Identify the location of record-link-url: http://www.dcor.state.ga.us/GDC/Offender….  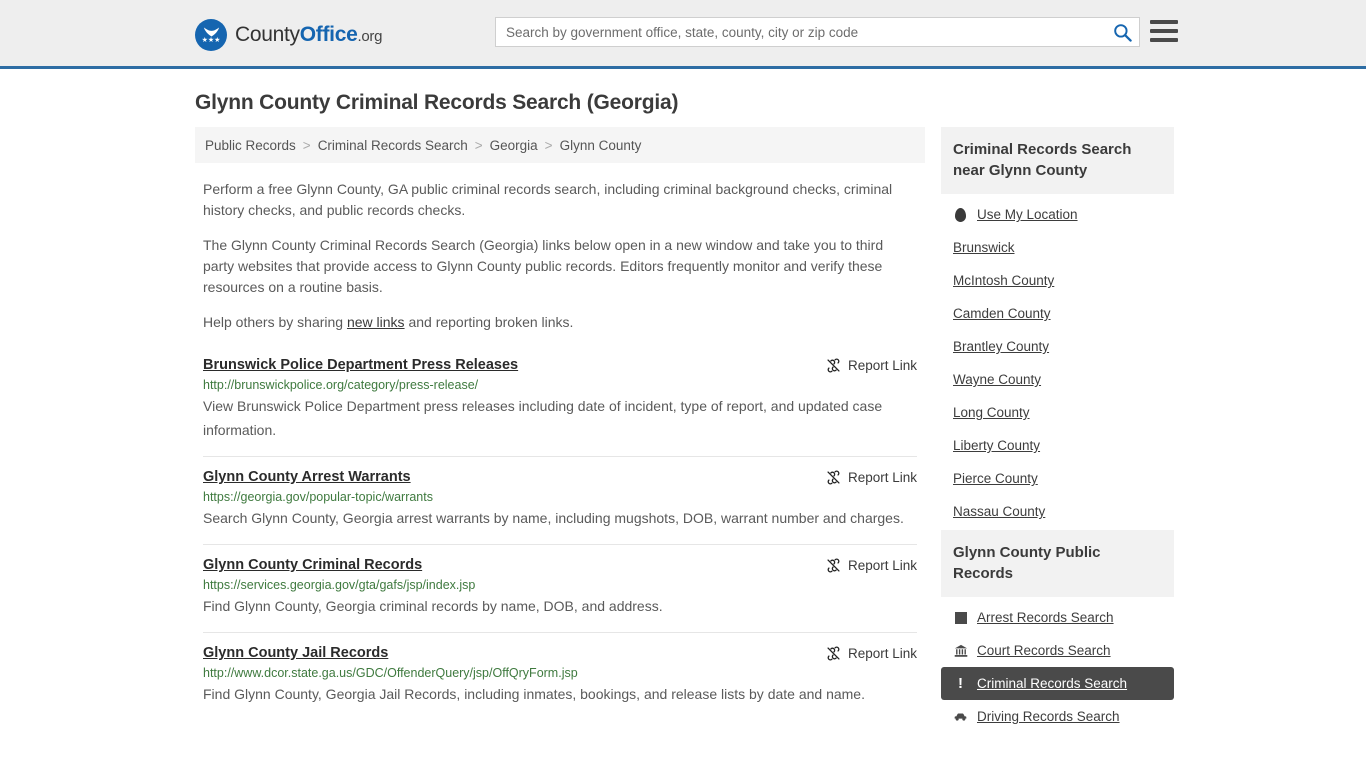
(390, 673).